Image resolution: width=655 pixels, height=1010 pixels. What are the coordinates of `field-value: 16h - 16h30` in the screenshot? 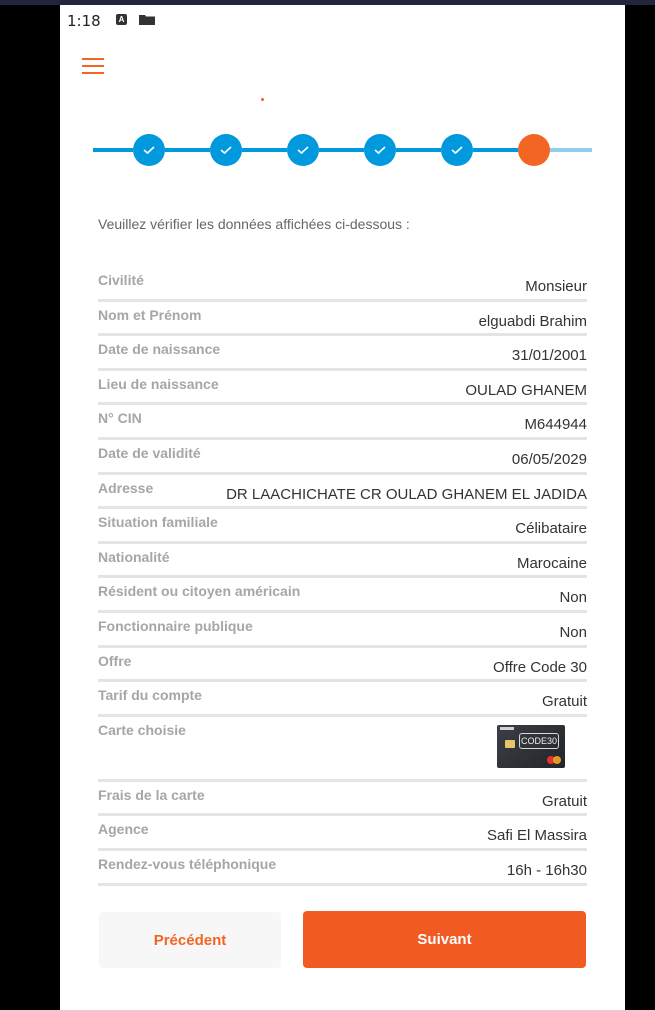 It's located at (546, 870).